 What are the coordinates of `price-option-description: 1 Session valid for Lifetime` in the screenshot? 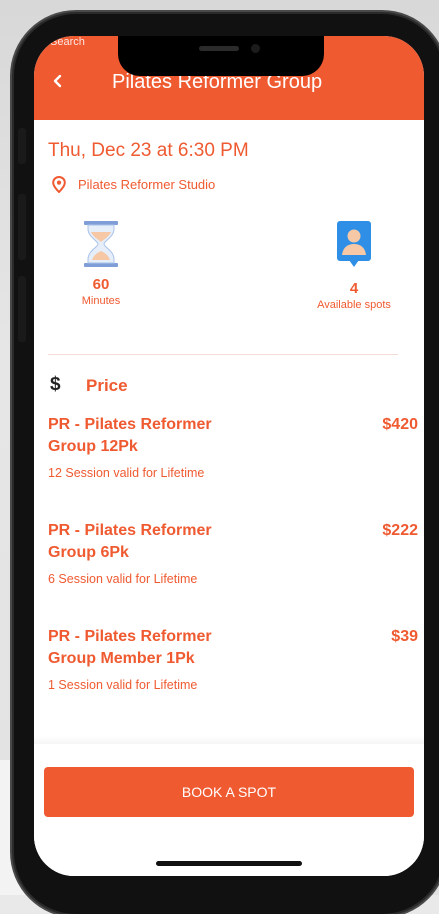 It's located at (123, 685).